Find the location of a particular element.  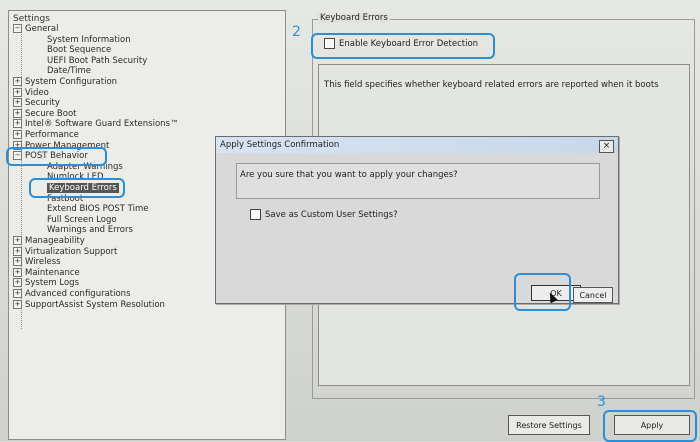

tree-item: + System Configuration is located at coordinates (65, 82).